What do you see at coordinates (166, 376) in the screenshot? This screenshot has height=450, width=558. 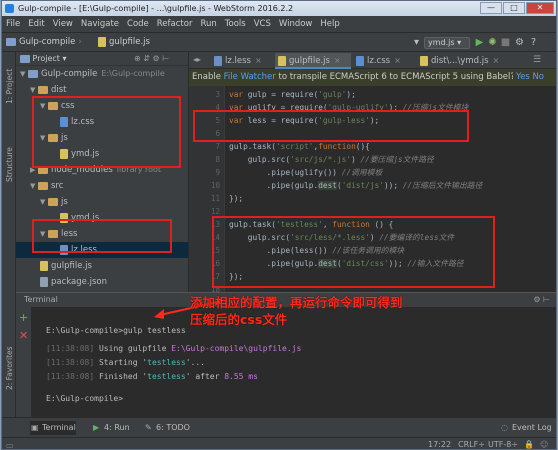 I see `terminal-task-name: testless` at bounding box center [166, 376].